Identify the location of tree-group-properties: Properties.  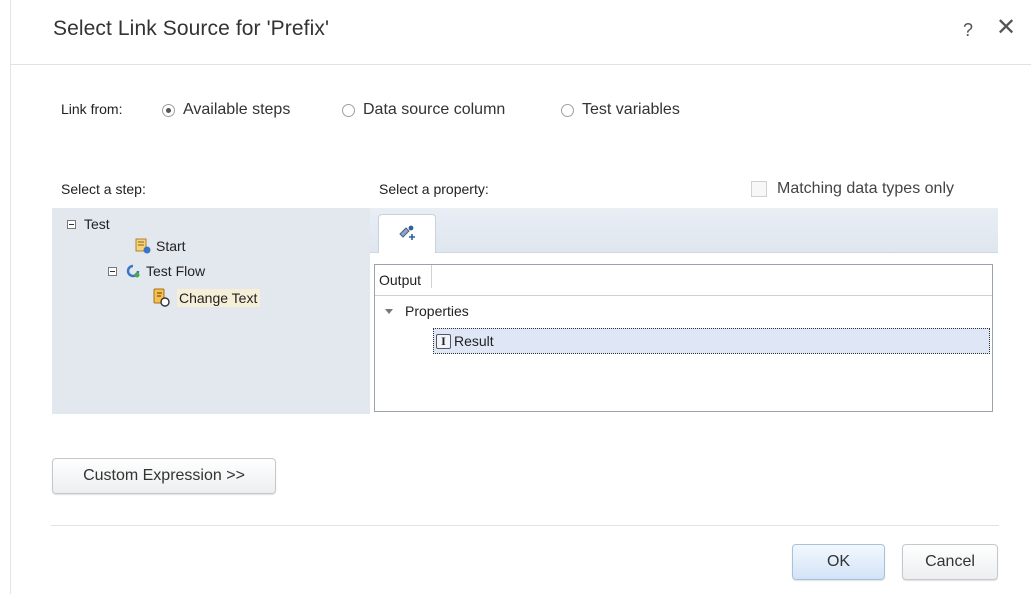
(427, 311).